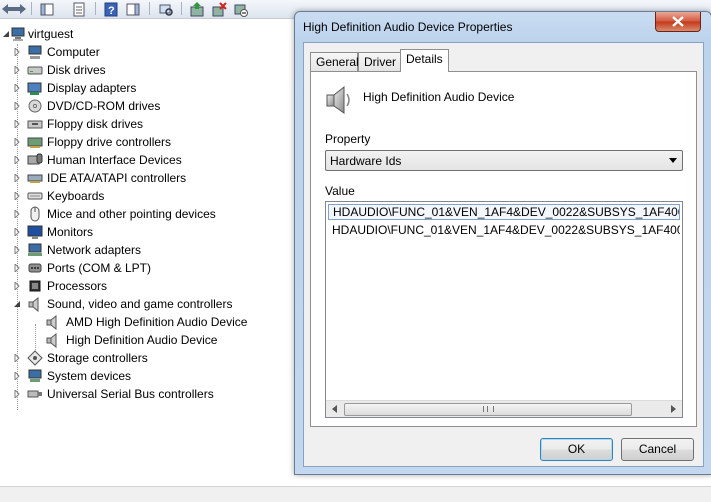 Image resolution: width=711 pixels, height=502 pixels. What do you see at coordinates (219, 9) in the screenshot?
I see `uninstall-icon` at bounding box center [219, 9].